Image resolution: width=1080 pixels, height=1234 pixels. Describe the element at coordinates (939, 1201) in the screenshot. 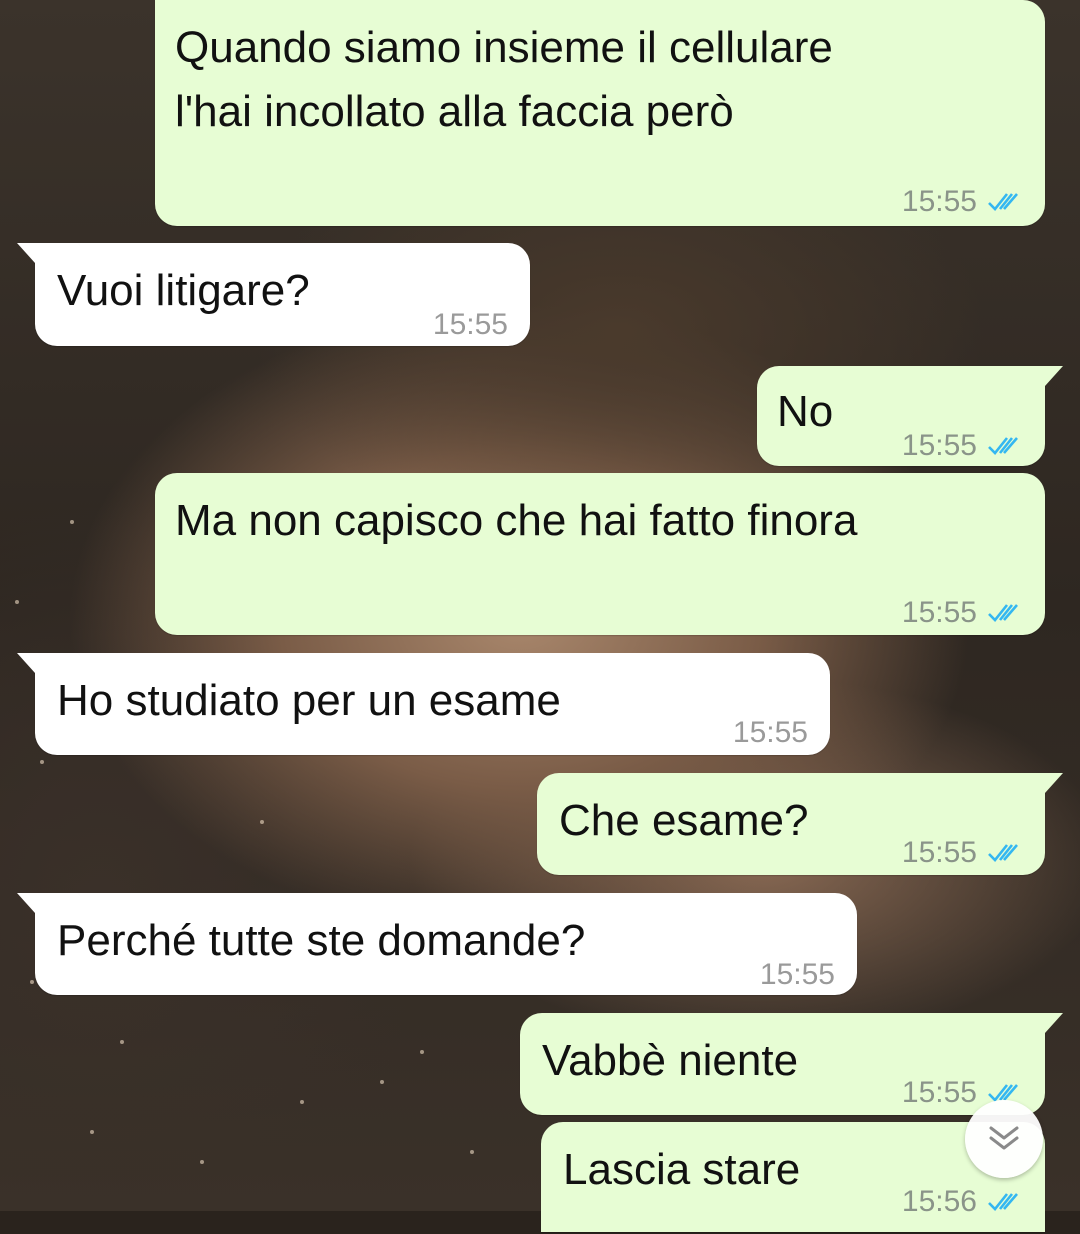

I see `message-time: 15:56` at that location.